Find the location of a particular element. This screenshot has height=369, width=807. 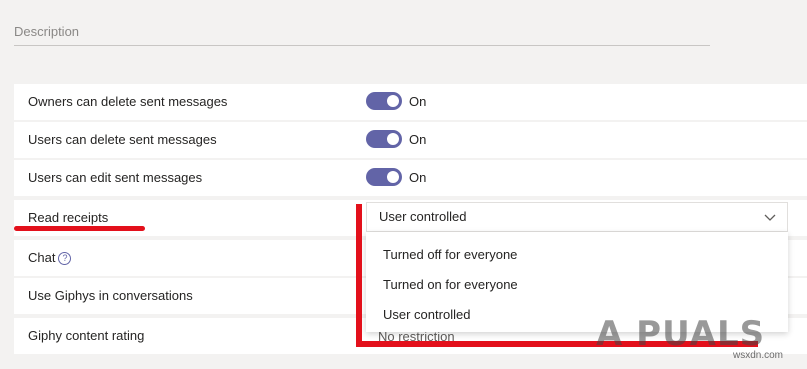

select-value: User controlled is located at coordinates (423, 216).